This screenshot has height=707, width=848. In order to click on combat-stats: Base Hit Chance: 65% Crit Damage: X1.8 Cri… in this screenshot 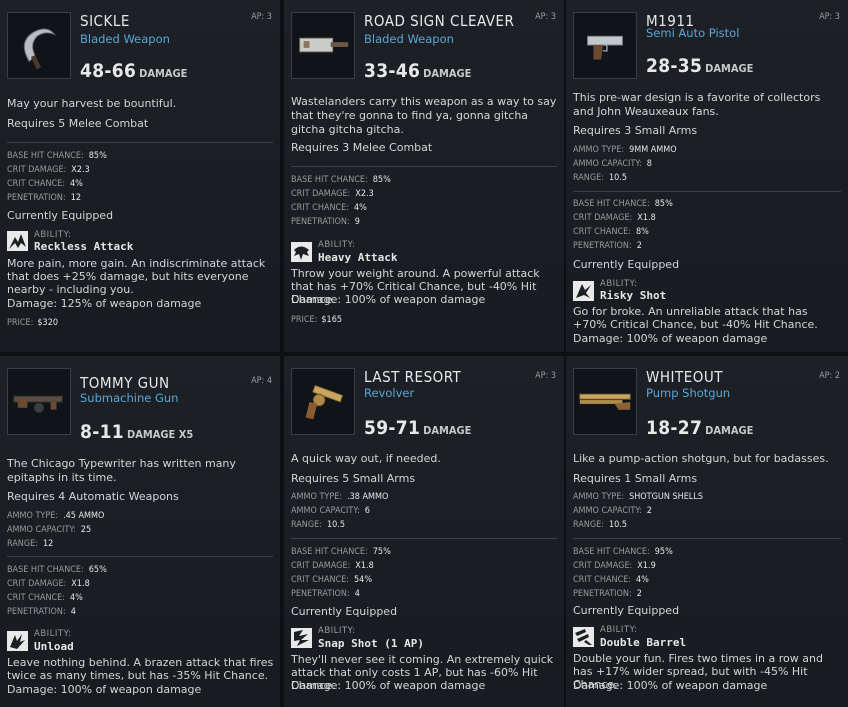, I will do `click(57, 591)`.